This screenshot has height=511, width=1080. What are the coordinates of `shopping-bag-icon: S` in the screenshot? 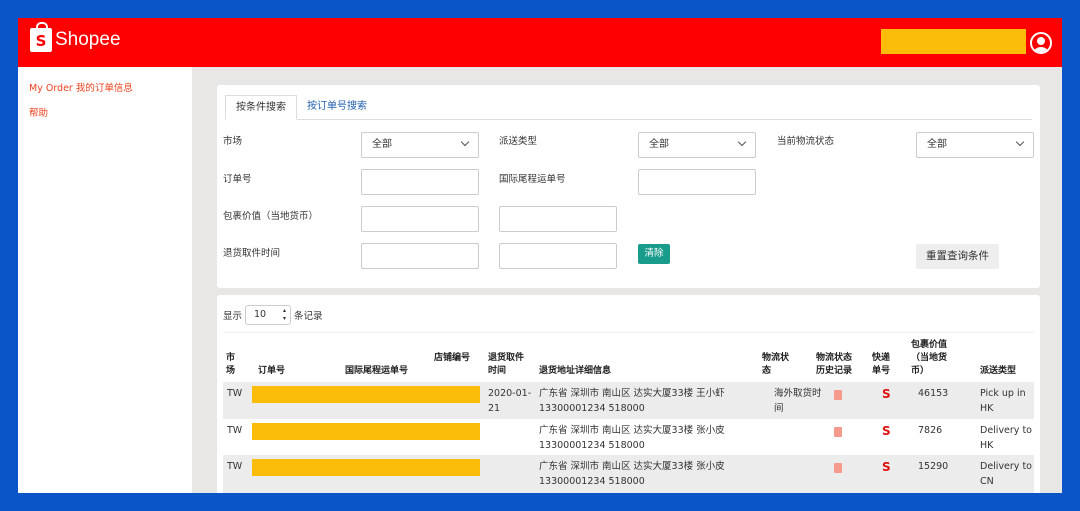 It's located at (41, 37).